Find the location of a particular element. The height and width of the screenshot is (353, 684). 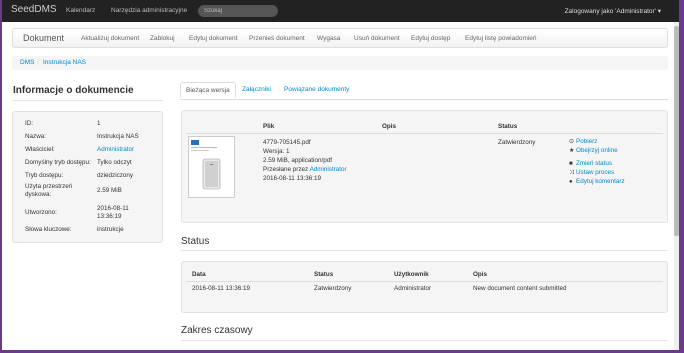

status-row-date: 2016-08-11 13:36:19 is located at coordinates (221, 288).